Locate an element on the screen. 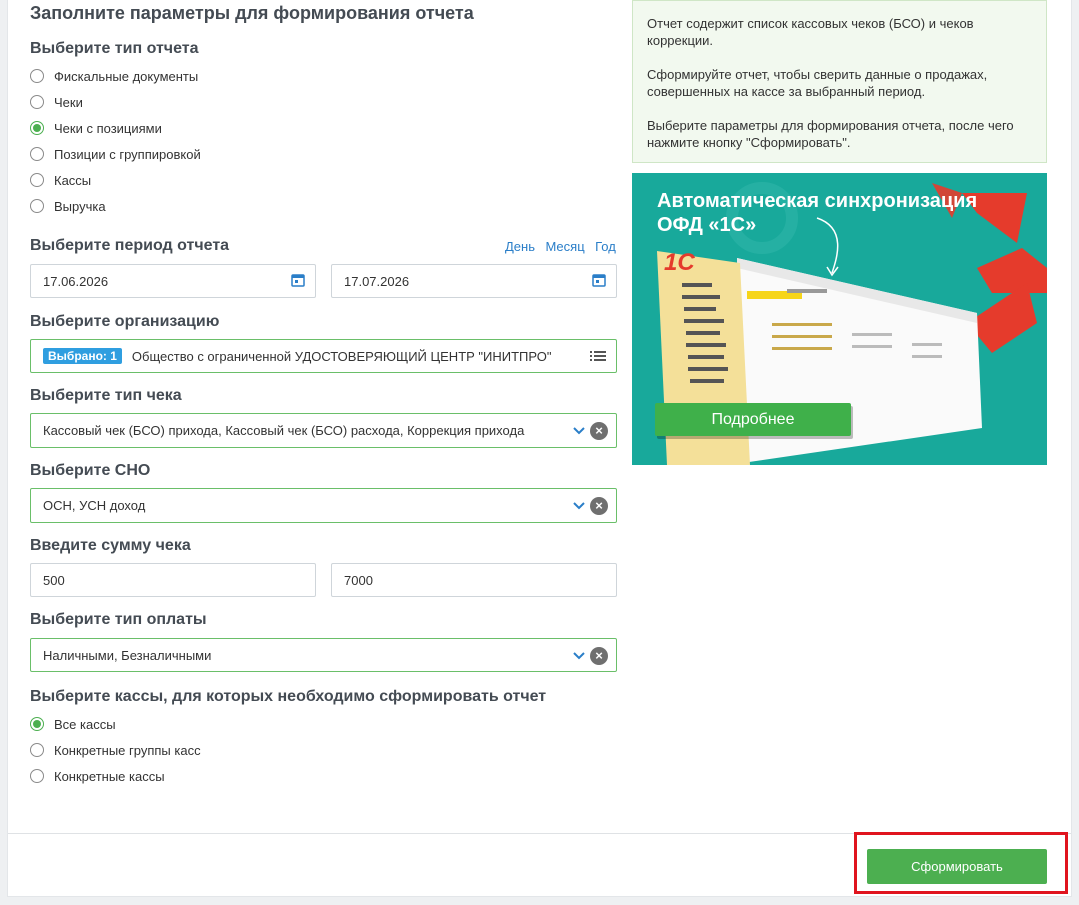 This screenshot has width=1079, height=905. option-label: Выручка is located at coordinates (80, 206).